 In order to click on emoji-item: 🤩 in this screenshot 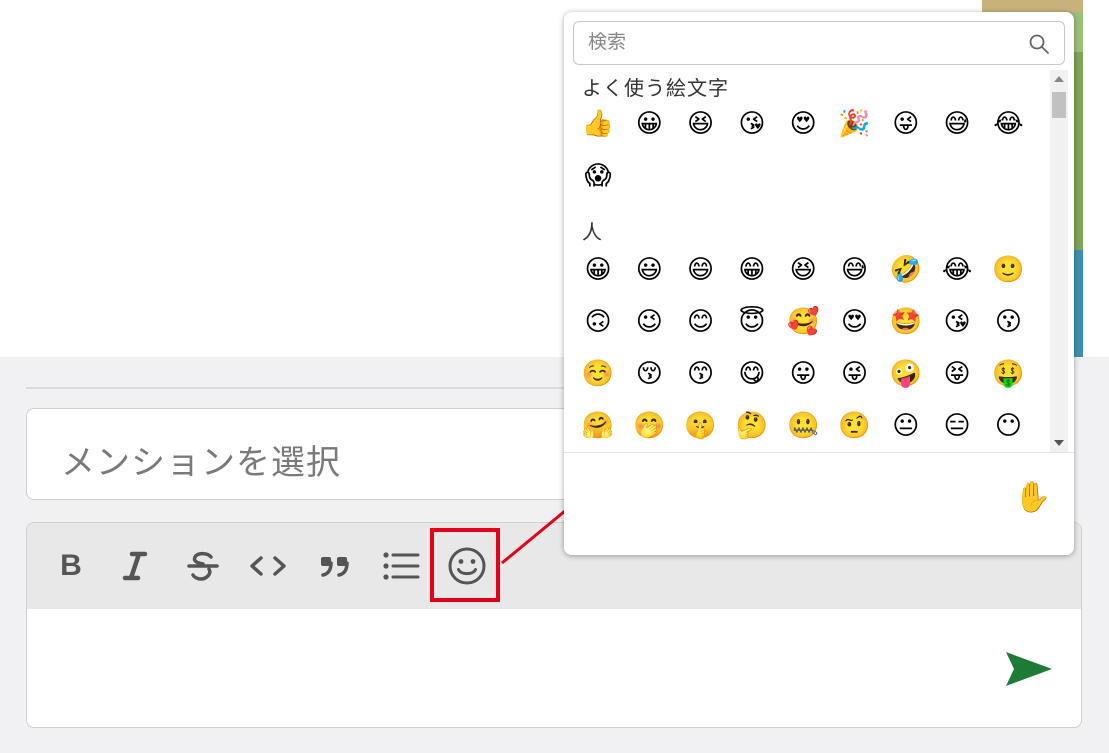, I will do `click(906, 322)`.